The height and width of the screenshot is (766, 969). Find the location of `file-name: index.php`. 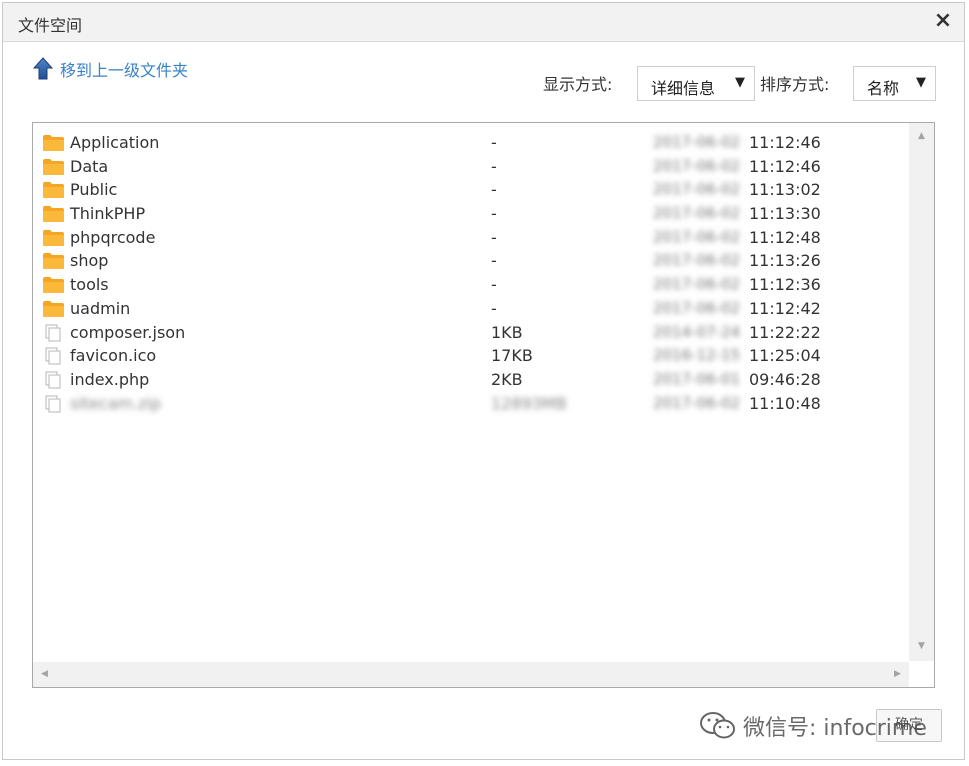

file-name: index.php is located at coordinates (110, 379).